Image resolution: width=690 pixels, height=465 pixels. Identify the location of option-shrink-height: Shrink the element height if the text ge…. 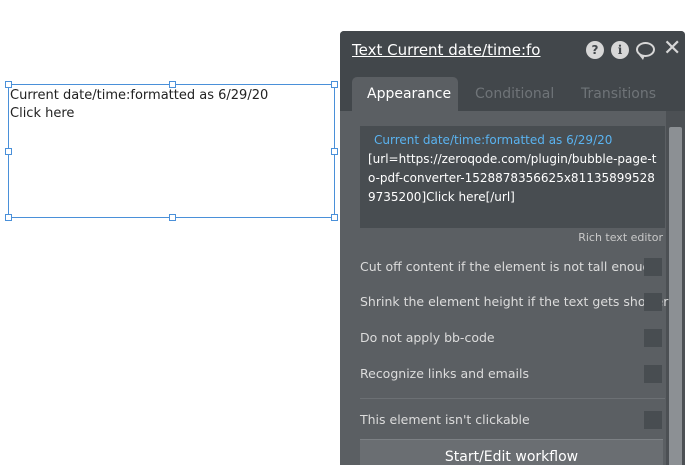
(514, 302).